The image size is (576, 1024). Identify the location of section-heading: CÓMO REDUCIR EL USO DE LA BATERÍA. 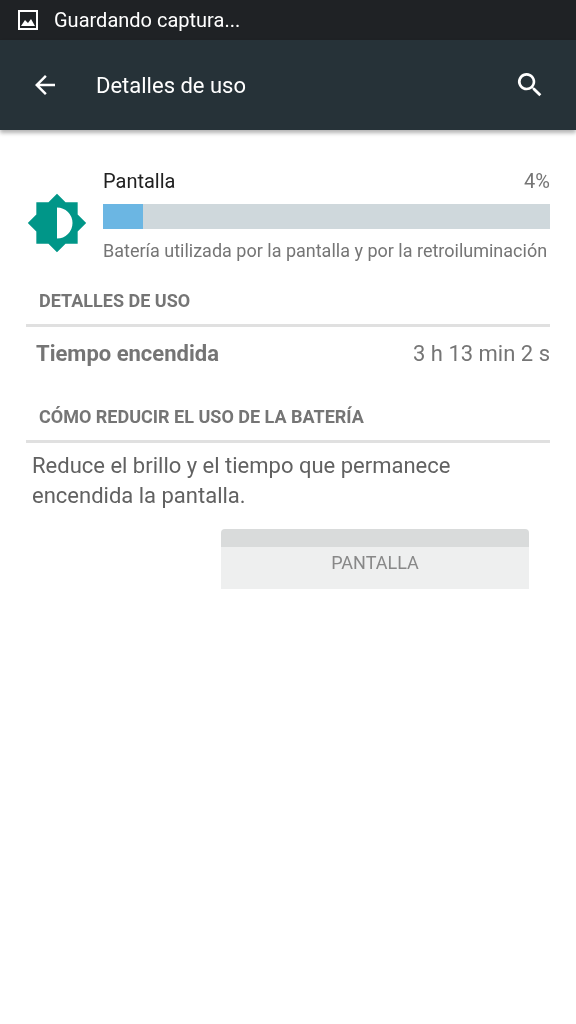
(288, 423).